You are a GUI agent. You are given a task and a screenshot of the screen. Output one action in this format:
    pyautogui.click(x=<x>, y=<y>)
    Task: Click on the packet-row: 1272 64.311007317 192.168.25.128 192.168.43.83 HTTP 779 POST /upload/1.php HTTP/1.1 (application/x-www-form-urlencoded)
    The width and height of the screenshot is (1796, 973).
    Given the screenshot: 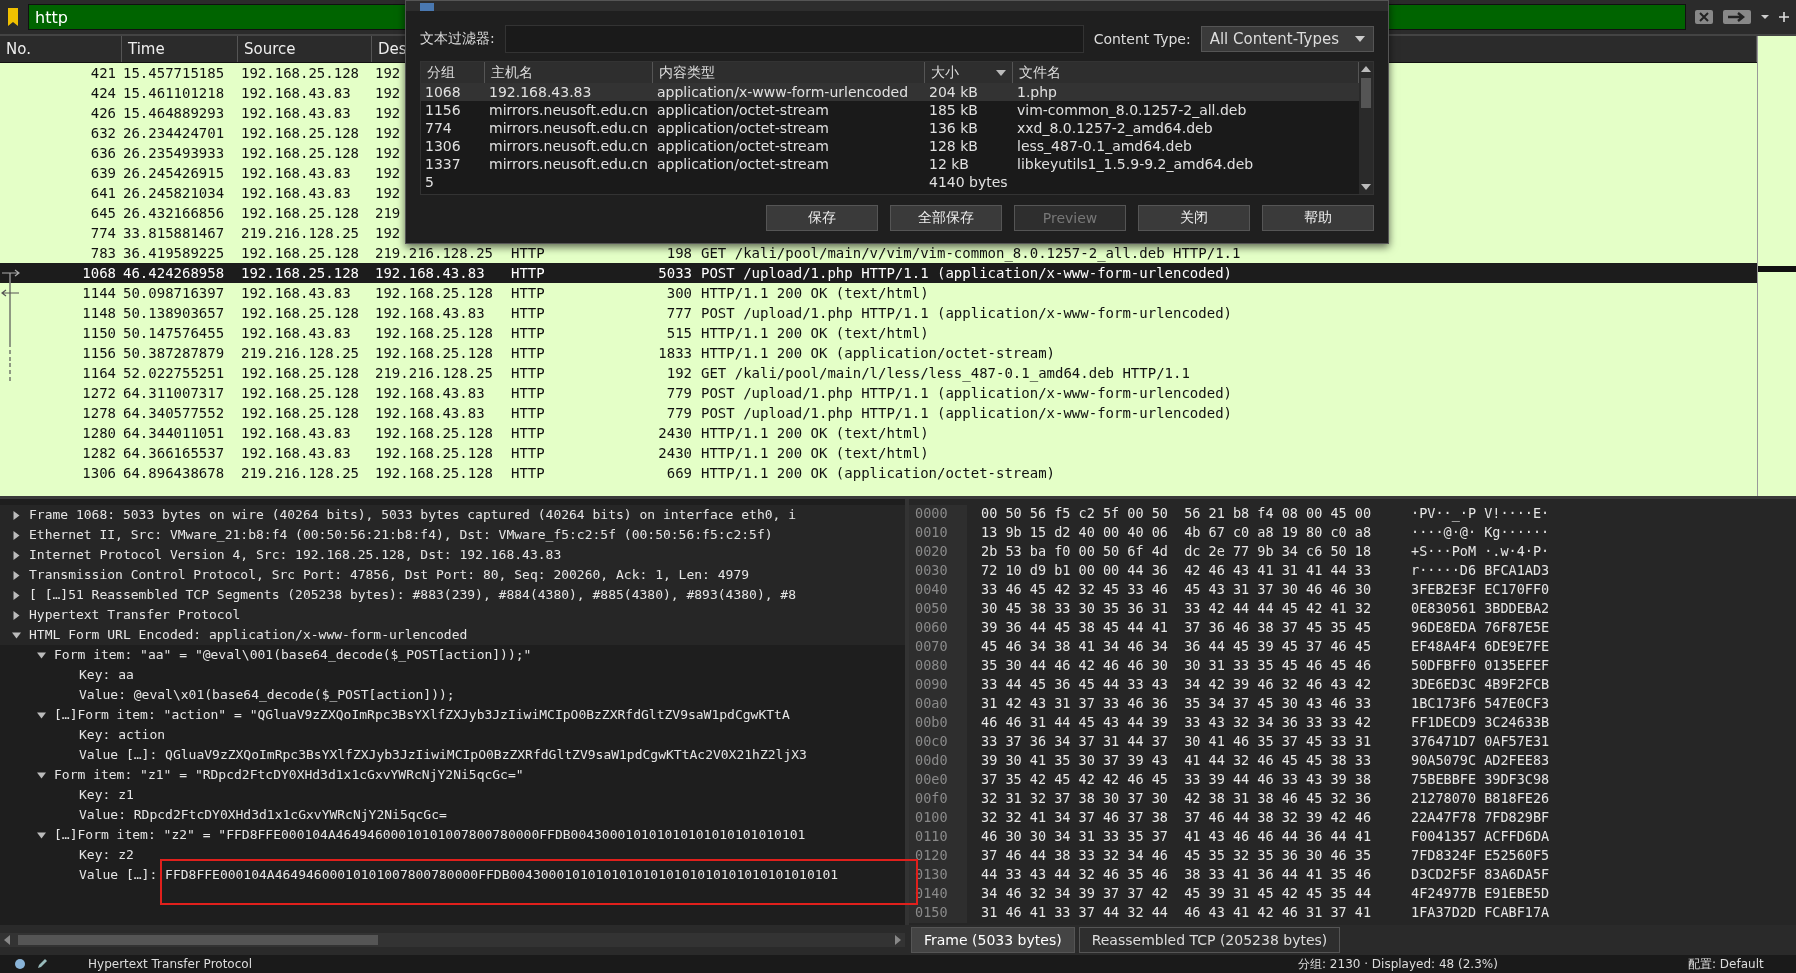 What is the action you would take?
    pyautogui.click(x=878, y=393)
    